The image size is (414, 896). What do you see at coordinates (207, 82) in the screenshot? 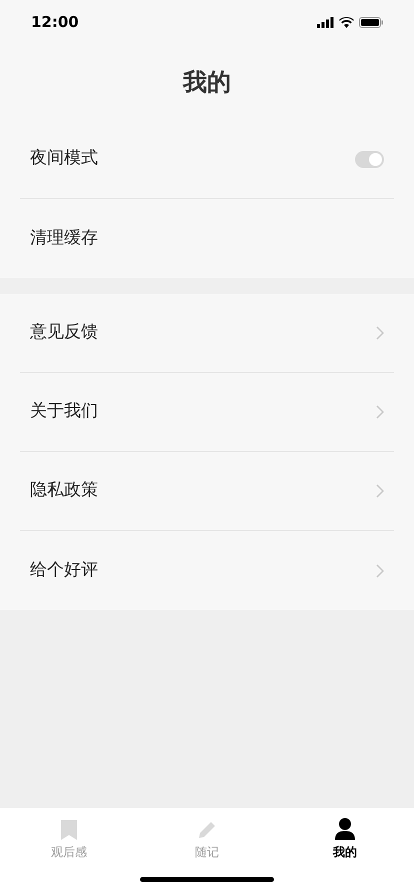
I see `page-title: 我的` at bounding box center [207, 82].